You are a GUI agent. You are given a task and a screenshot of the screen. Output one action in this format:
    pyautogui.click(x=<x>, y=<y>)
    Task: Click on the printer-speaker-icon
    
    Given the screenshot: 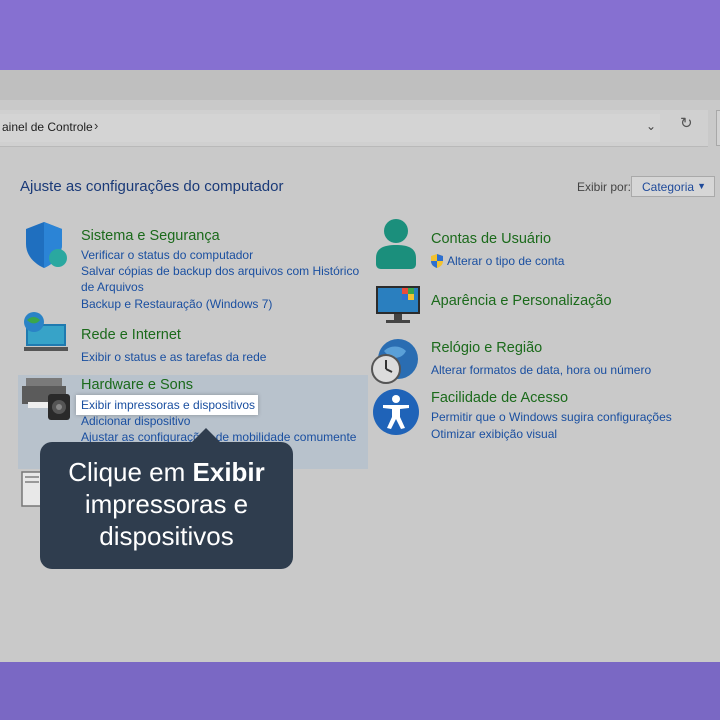 What is the action you would take?
    pyautogui.click(x=46, y=399)
    